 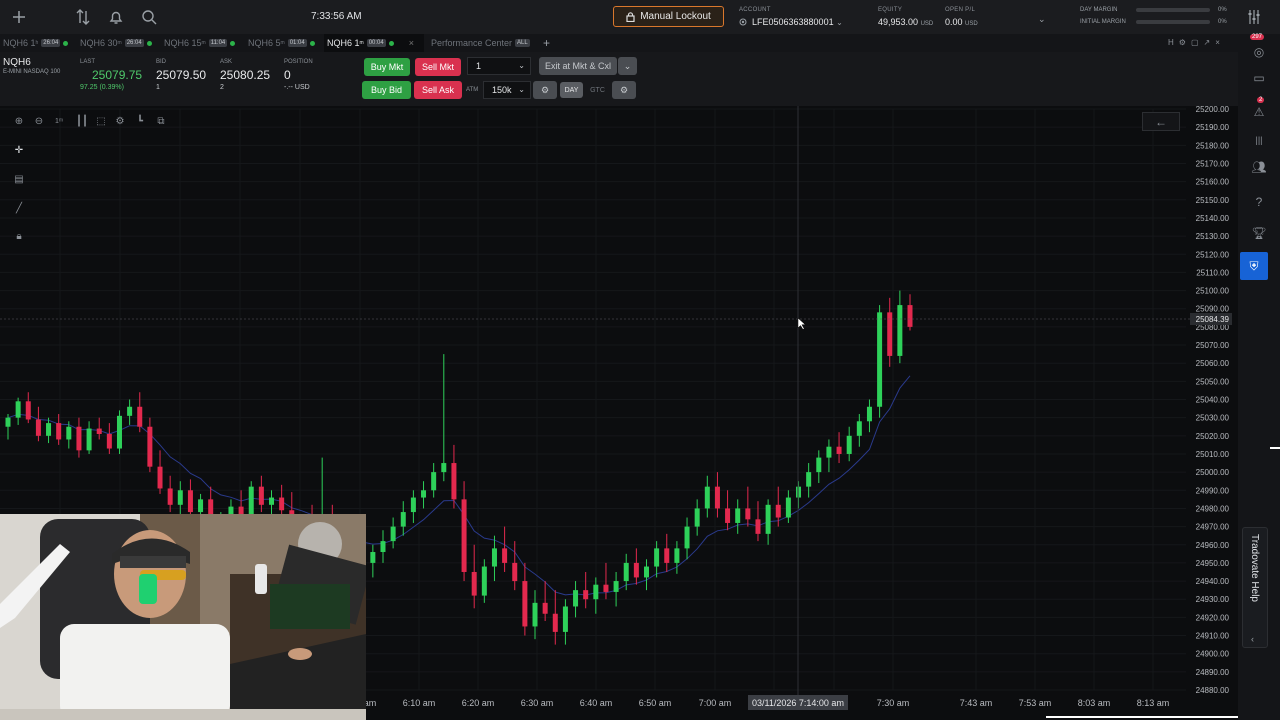 I want to click on notes-icon: ▤, so click(x=19, y=179).